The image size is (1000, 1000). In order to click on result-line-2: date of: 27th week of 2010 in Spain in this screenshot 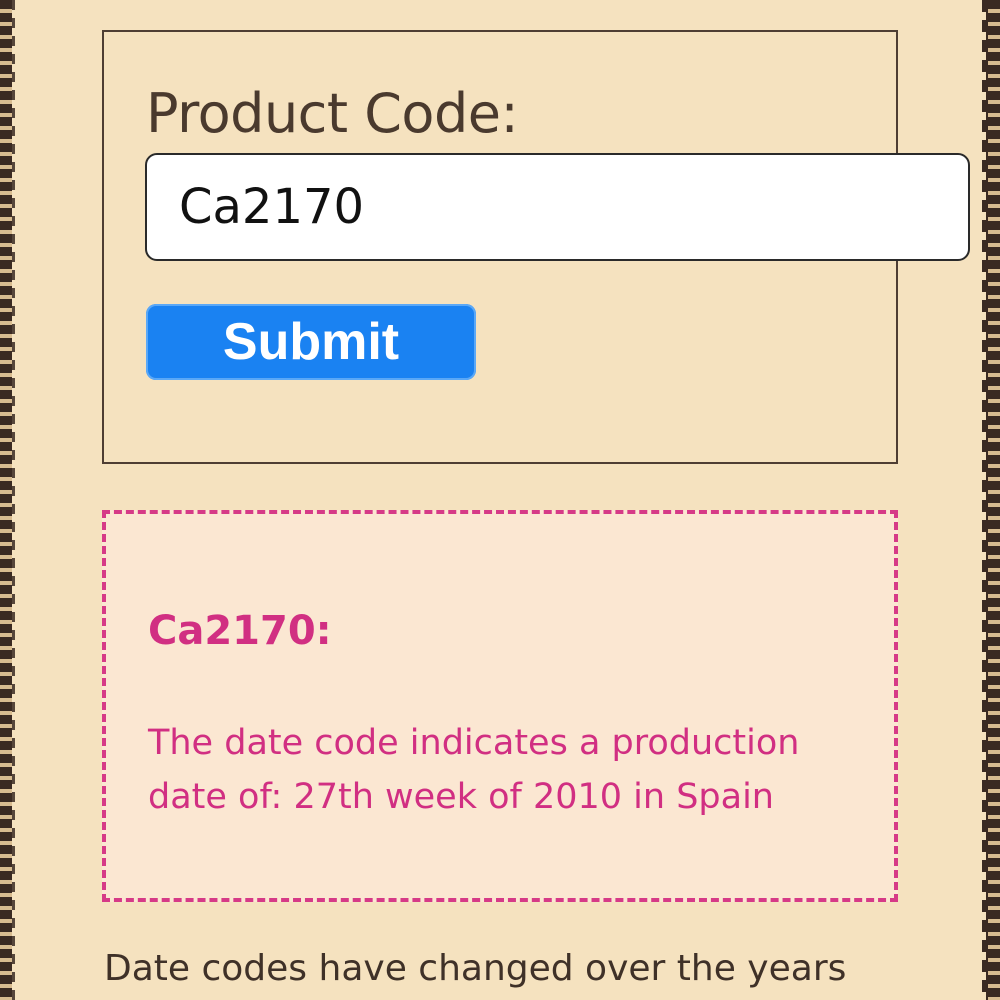, I will do `click(461, 797)`.